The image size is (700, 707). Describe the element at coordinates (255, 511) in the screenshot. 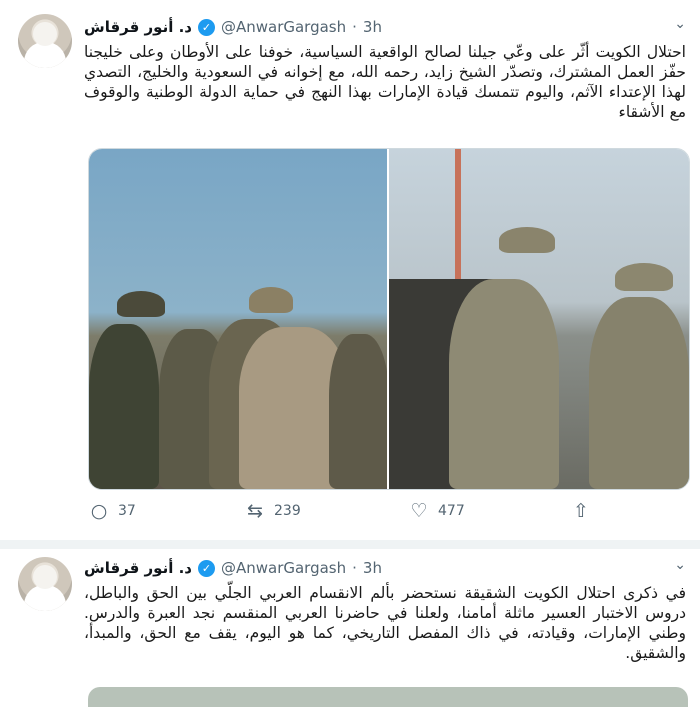

I see `retweet-icon: ⇆` at that location.